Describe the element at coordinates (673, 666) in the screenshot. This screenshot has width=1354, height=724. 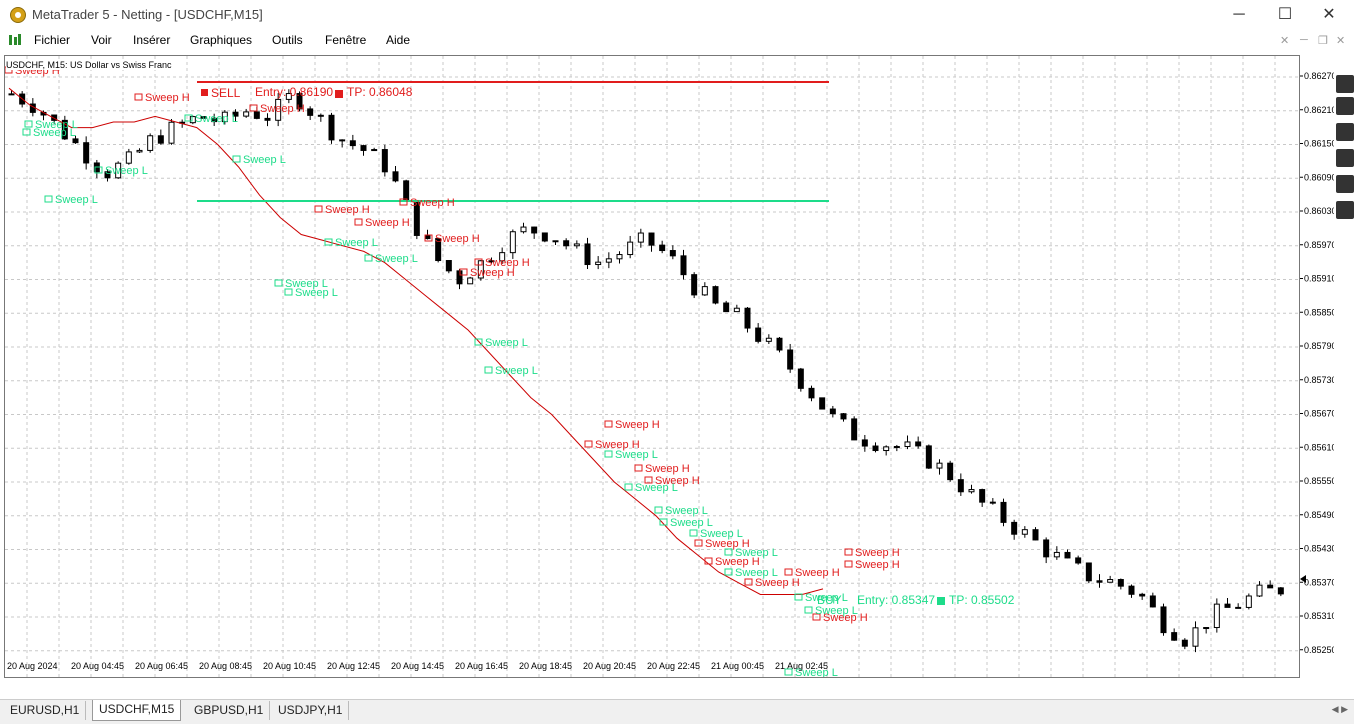
I see `time-axis-label: 20 Aug 22:45` at that location.